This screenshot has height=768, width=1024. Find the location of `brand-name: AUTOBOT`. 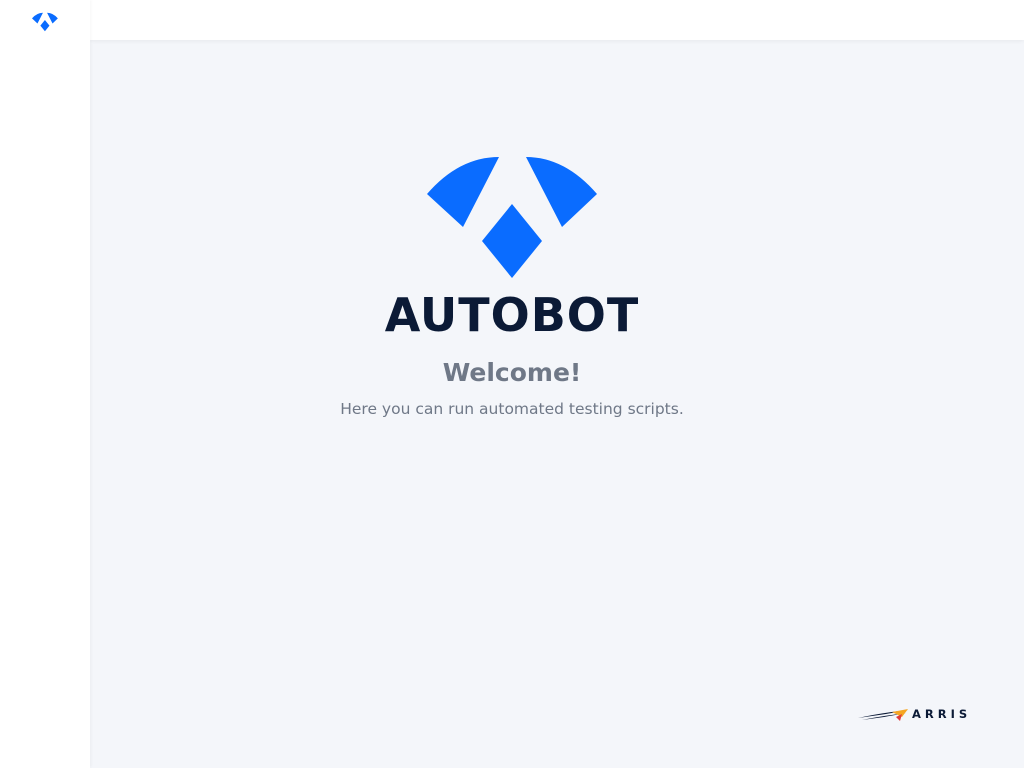

brand-name: AUTOBOT is located at coordinates (512, 315).